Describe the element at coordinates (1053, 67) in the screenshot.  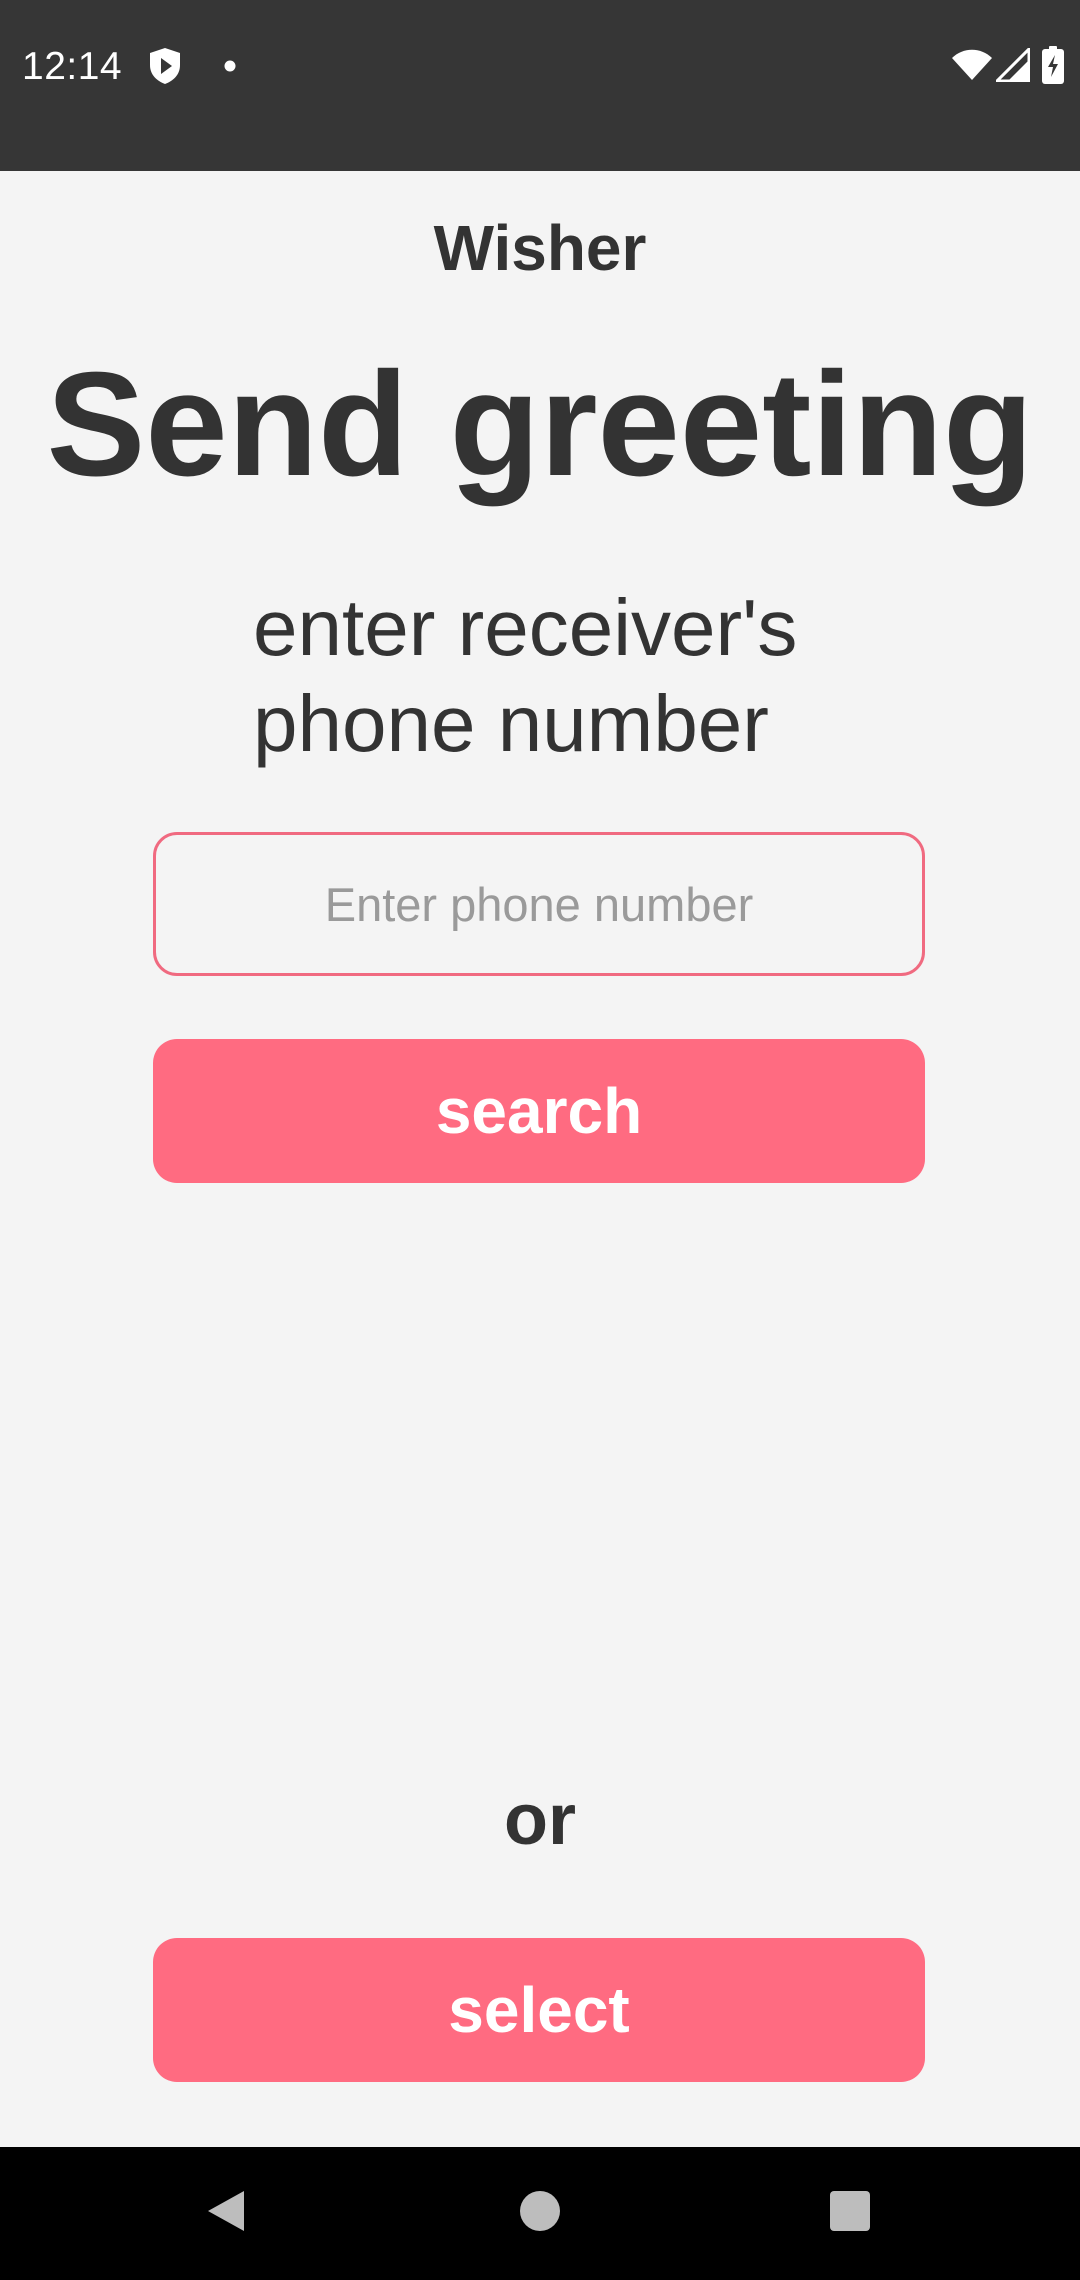
I see `battery-charging-icon` at that location.